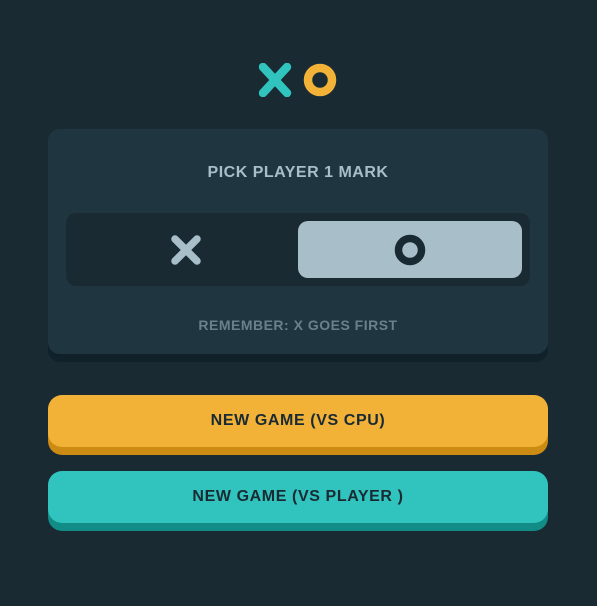 The height and width of the screenshot is (606, 597). I want to click on first-move-note: REMEMBER: X GOES FIRST, so click(298, 325).